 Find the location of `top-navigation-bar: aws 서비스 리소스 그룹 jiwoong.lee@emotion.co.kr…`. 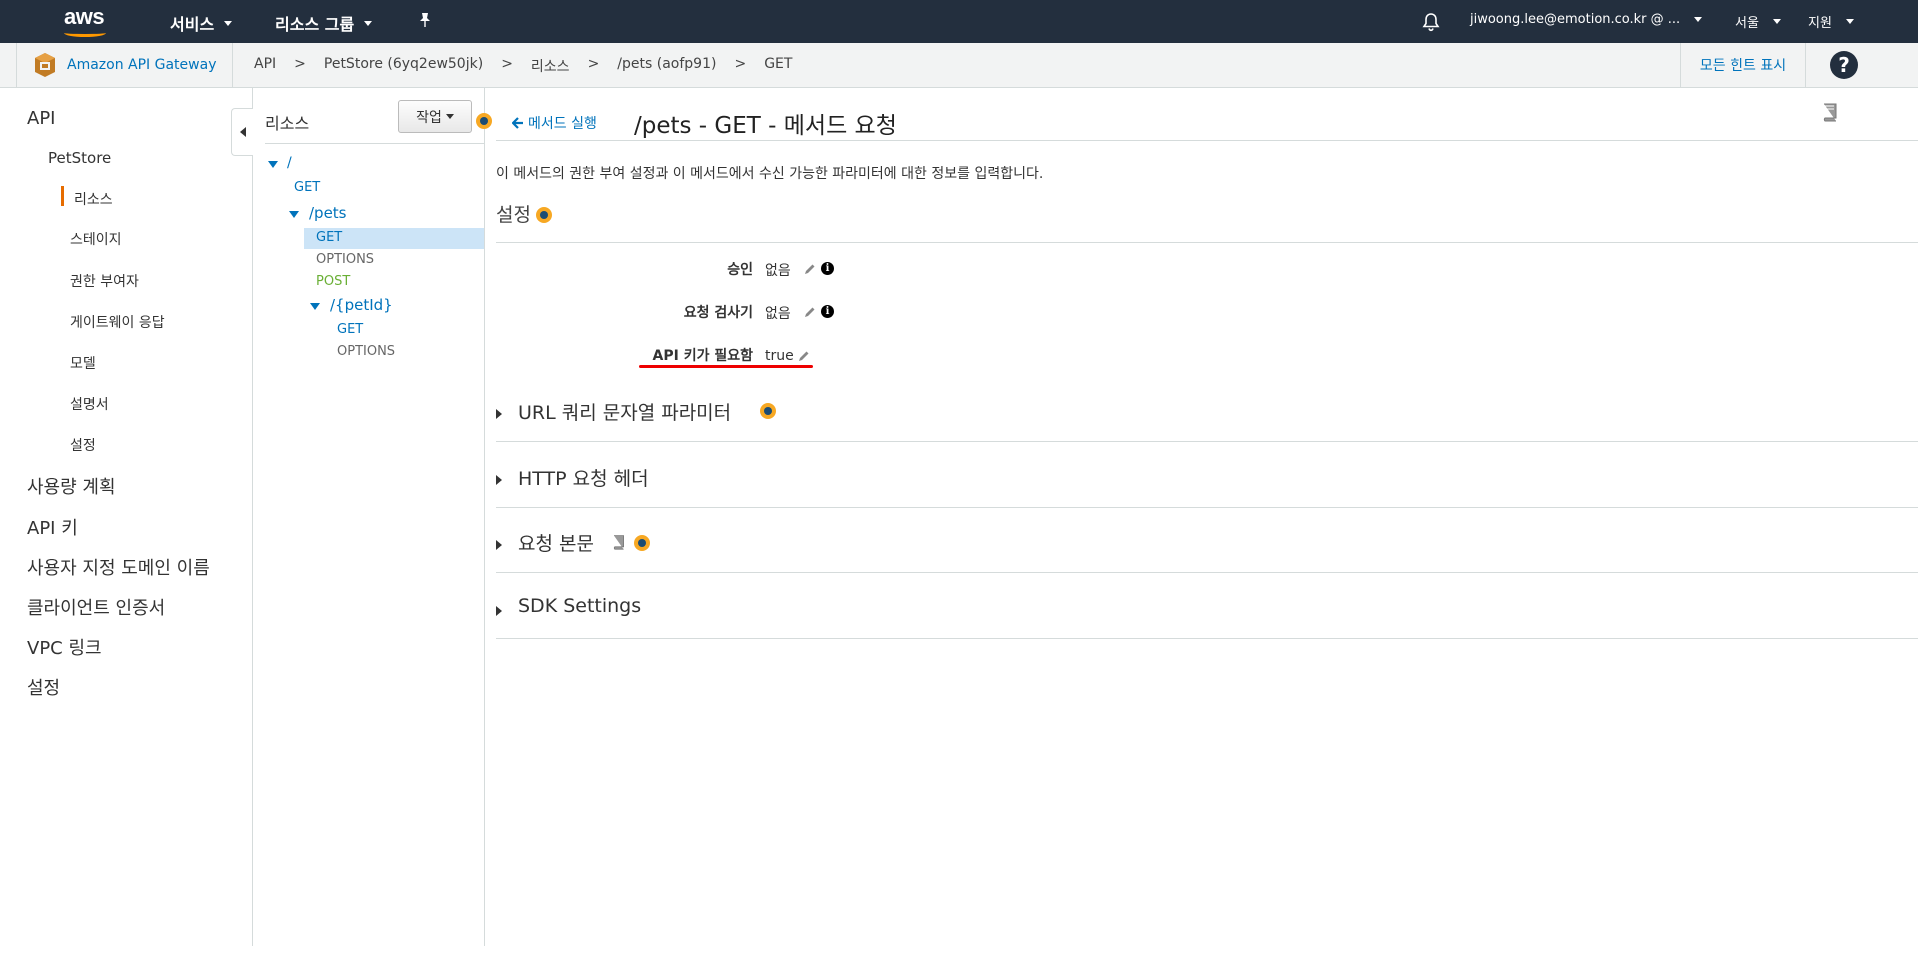

top-navigation-bar: aws 서비스 리소스 그룹 jiwoong.lee@emotion.co.kr… is located at coordinates (959, 21).